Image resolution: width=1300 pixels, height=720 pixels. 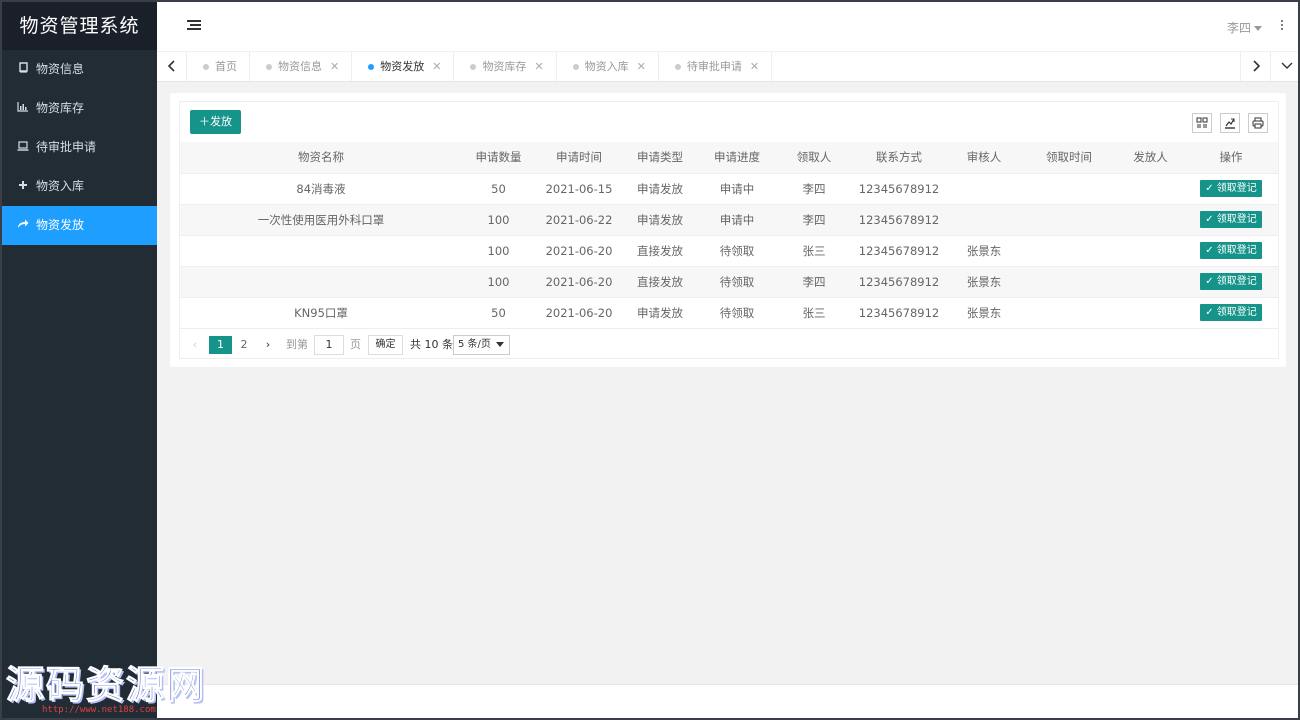 What do you see at coordinates (1258, 123) in the screenshot?
I see `print-icon` at bounding box center [1258, 123].